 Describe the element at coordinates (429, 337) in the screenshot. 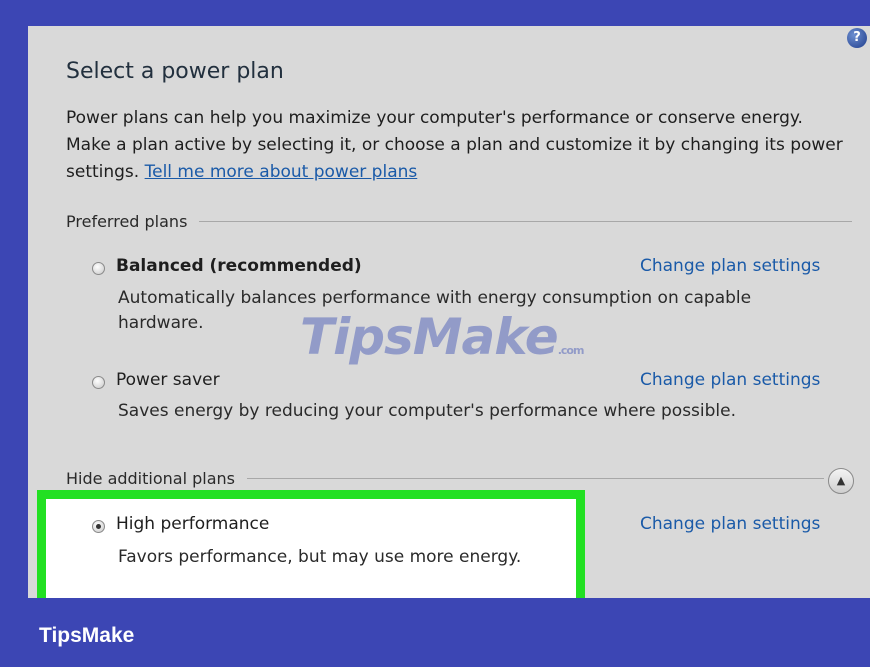

I see `watermark-text: TipsMake` at that location.